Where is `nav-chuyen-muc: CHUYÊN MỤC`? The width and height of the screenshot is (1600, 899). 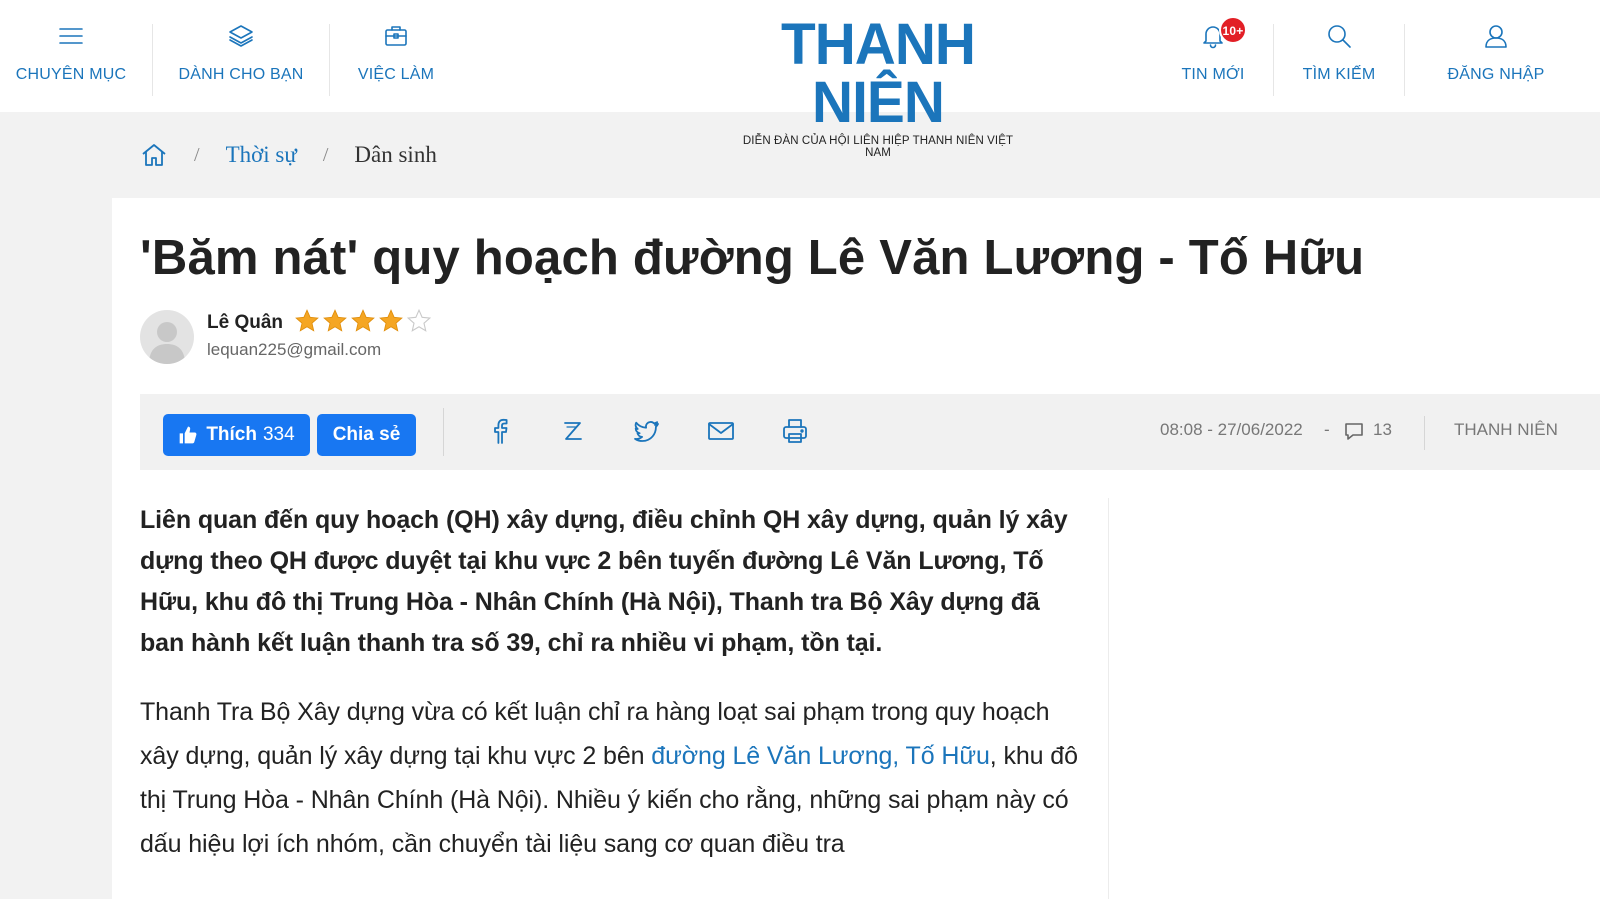 nav-chuyen-muc: CHUYÊN MỤC is located at coordinates (71, 60).